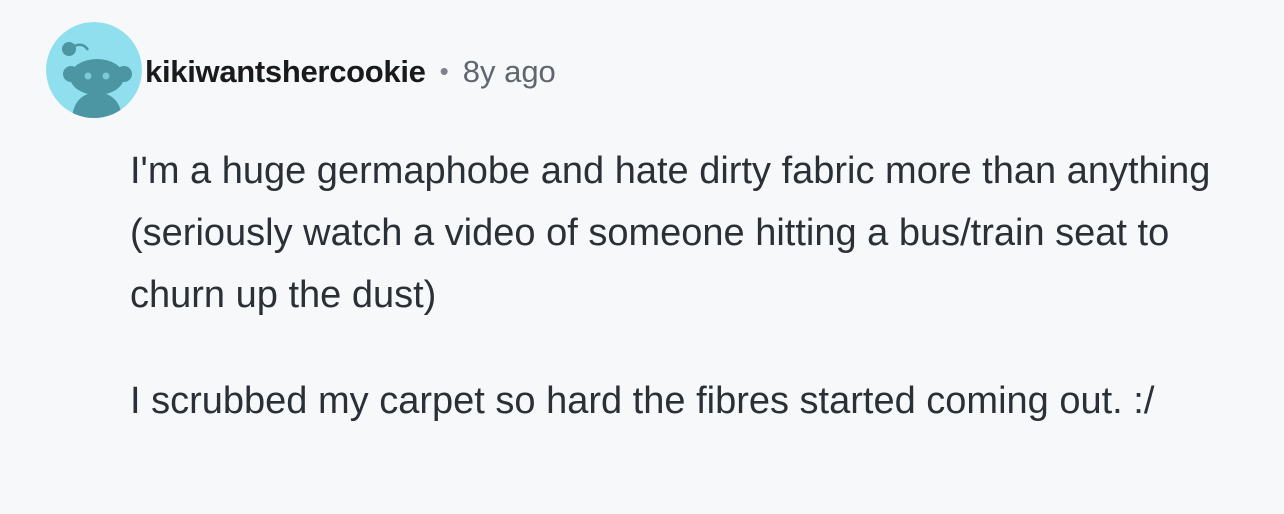  I want to click on comment-meta: kikiwantshercookie • 8y ago, so click(350, 72).